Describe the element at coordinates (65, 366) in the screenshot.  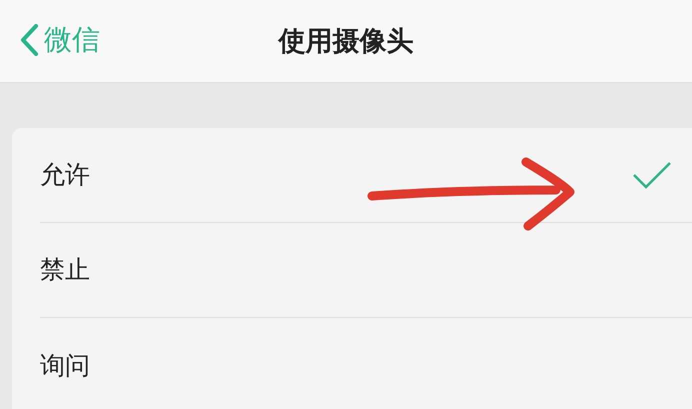
I see `option-label: 询问` at that location.